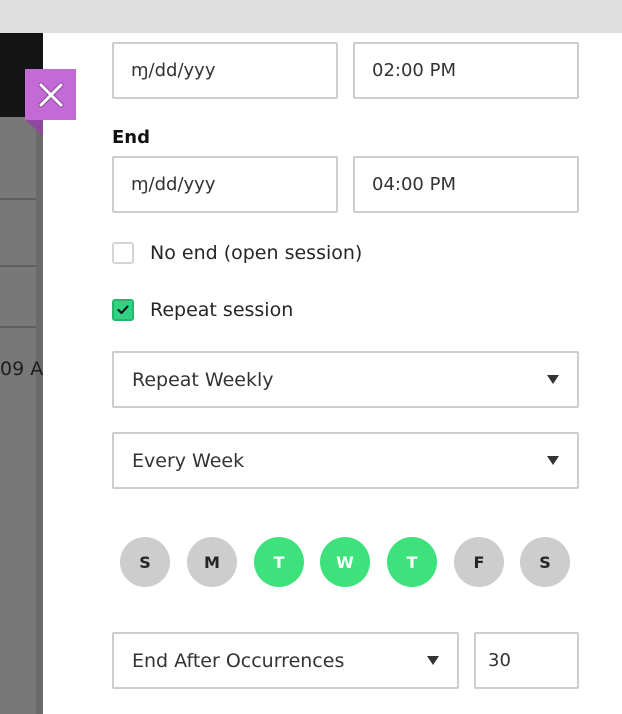 The width and height of the screenshot is (622, 714). I want to click on start-time-input: 02:00 PM, so click(466, 70).